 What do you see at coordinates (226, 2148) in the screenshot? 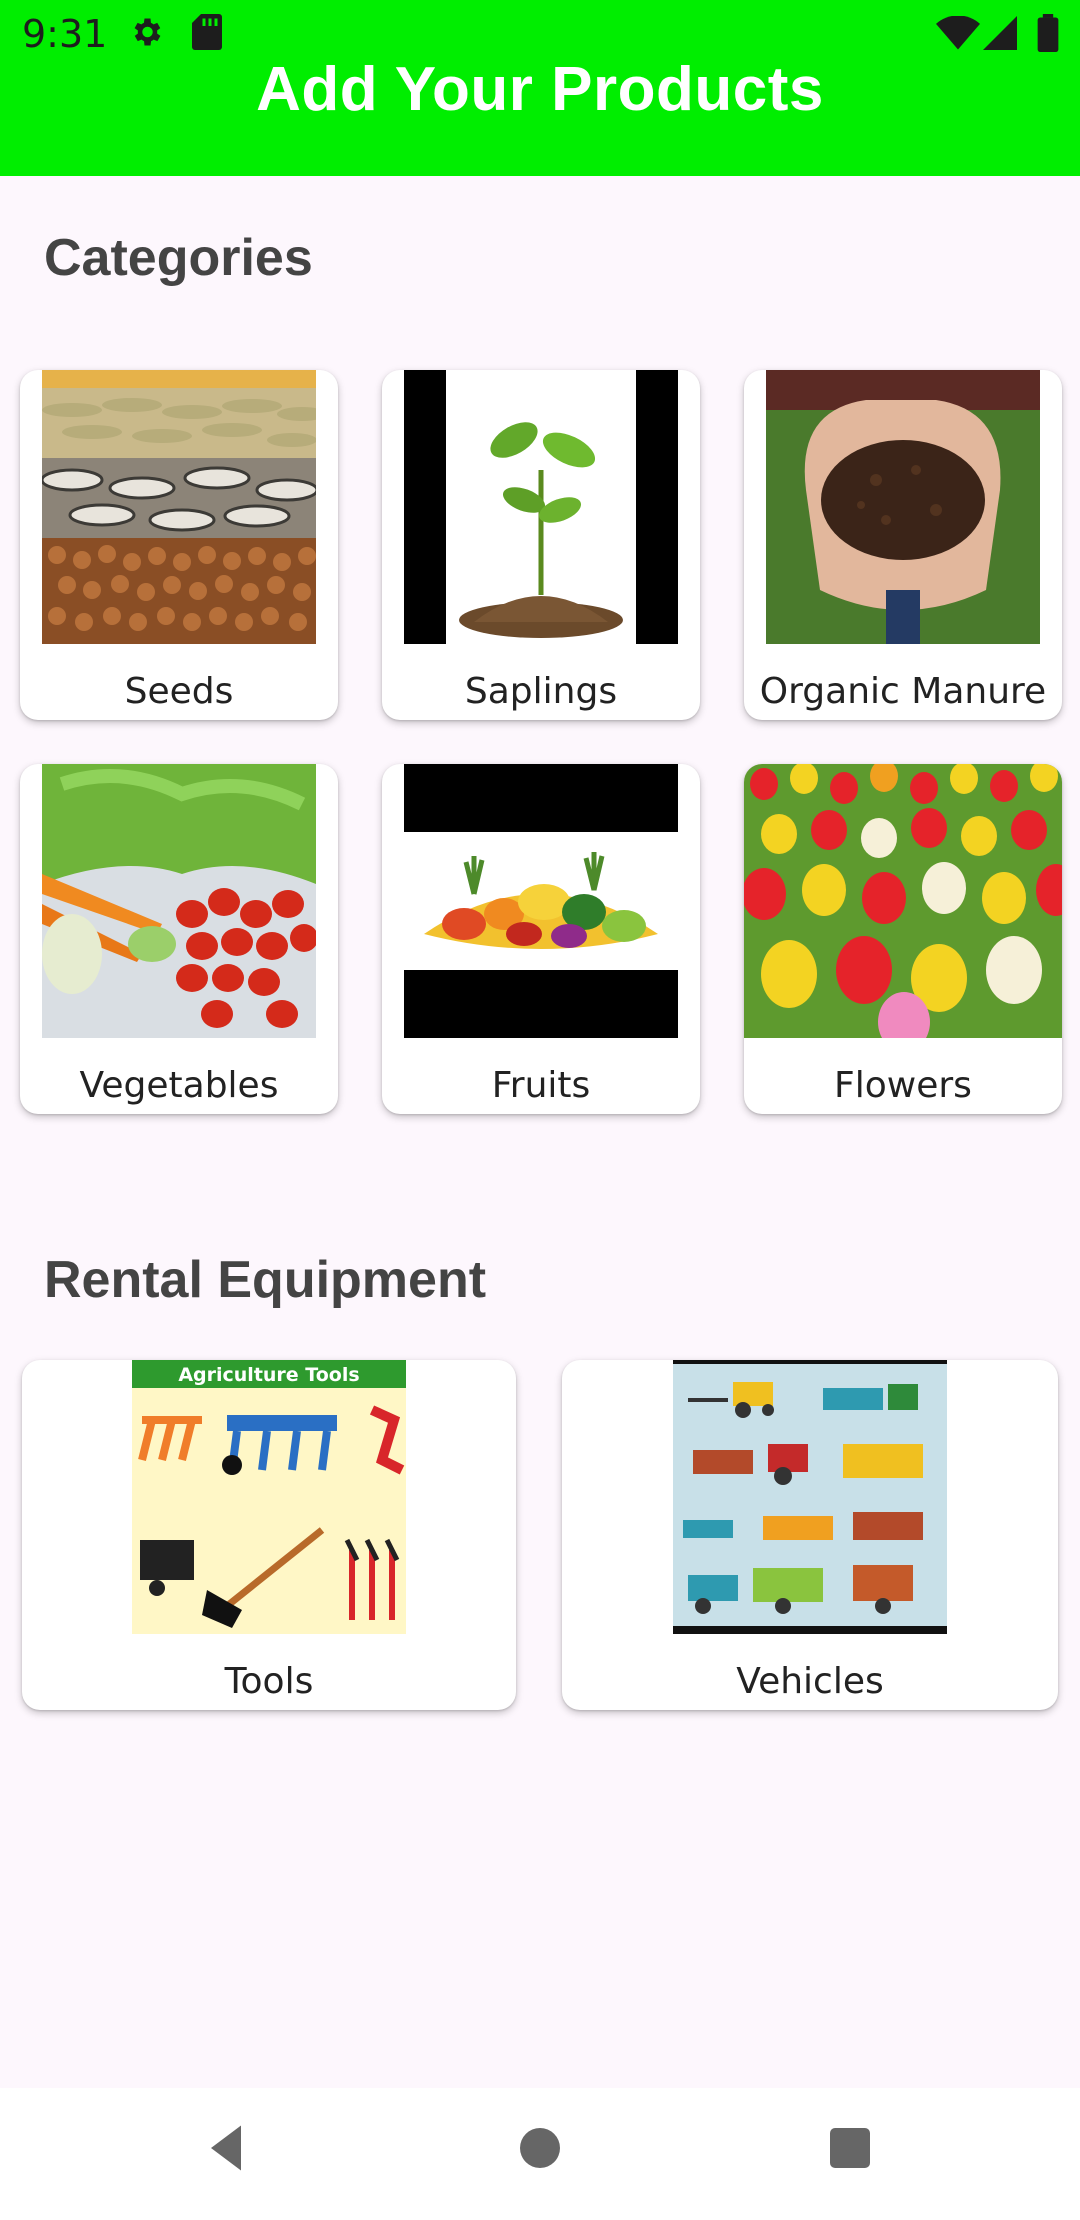
I see `back-icon` at bounding box center [226, 2148].